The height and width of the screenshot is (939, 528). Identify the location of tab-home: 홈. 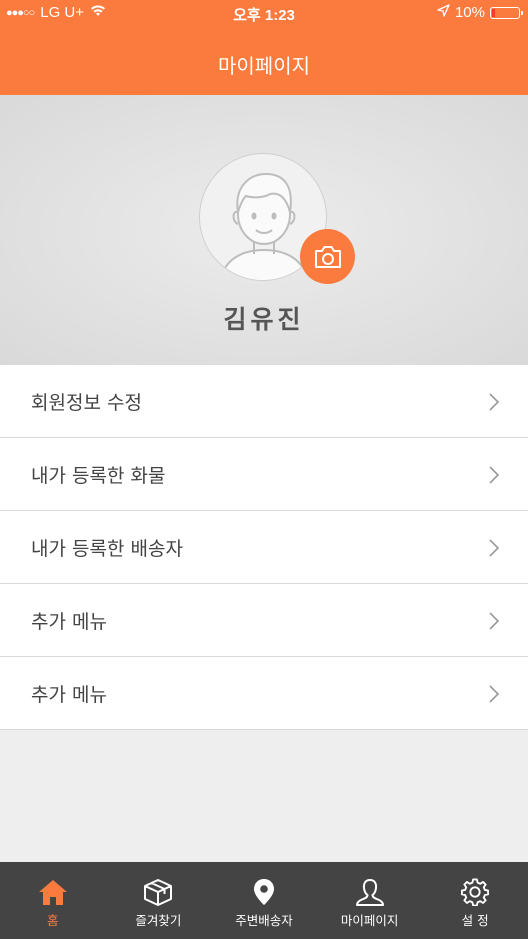
(53, 900).